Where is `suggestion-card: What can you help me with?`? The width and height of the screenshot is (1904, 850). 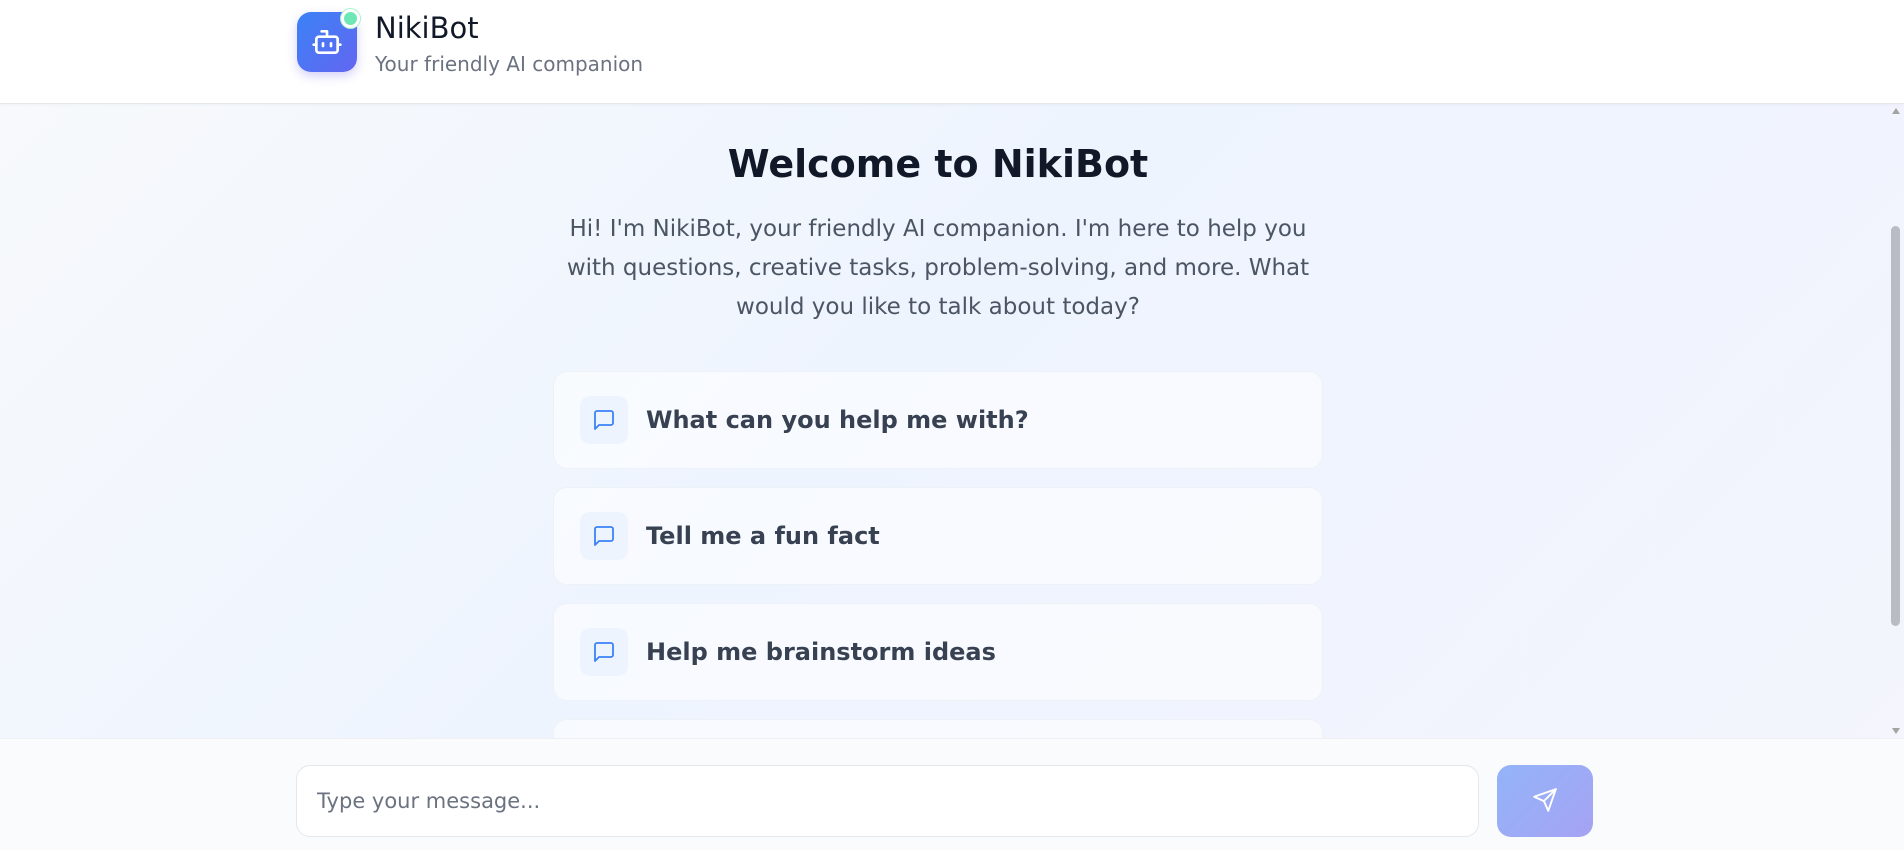 suggestion-card: What can you help me with? is located at coordinates (938, 420).